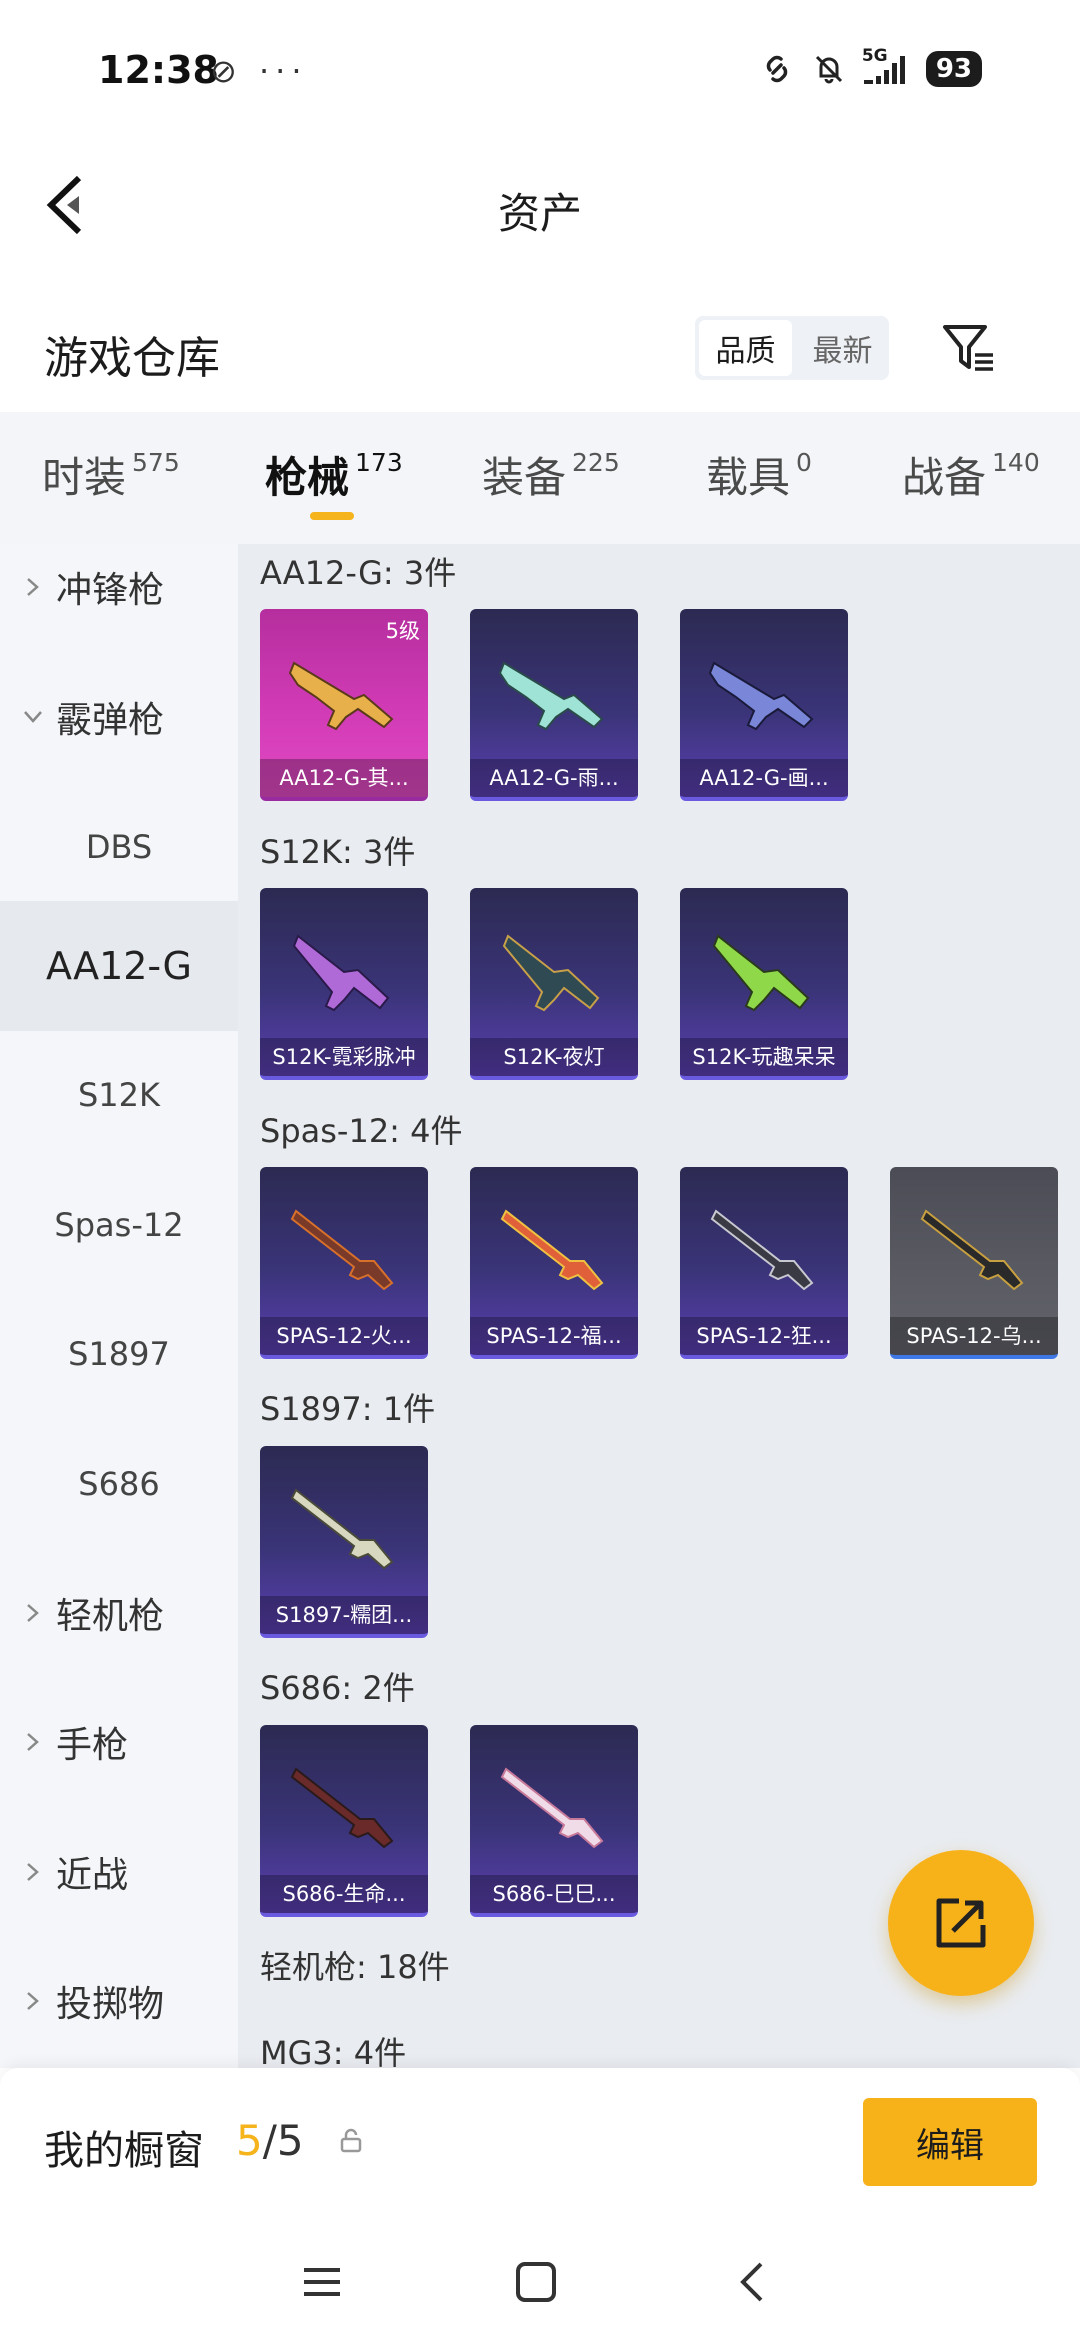 Image resolution: width=1080 pixels, height=2347 pixels. I want to click on weapon-card: S12K-玩趣呆呆, so click(764, 984).